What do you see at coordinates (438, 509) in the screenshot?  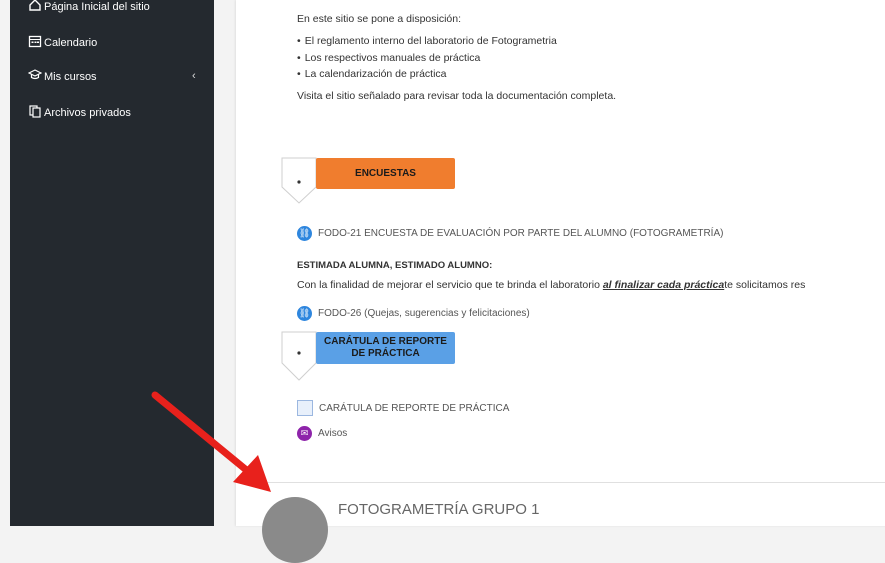 I see `course-title: FOTOGRAMETRÍA GRUPO 1` at bounding box center [438, 509].